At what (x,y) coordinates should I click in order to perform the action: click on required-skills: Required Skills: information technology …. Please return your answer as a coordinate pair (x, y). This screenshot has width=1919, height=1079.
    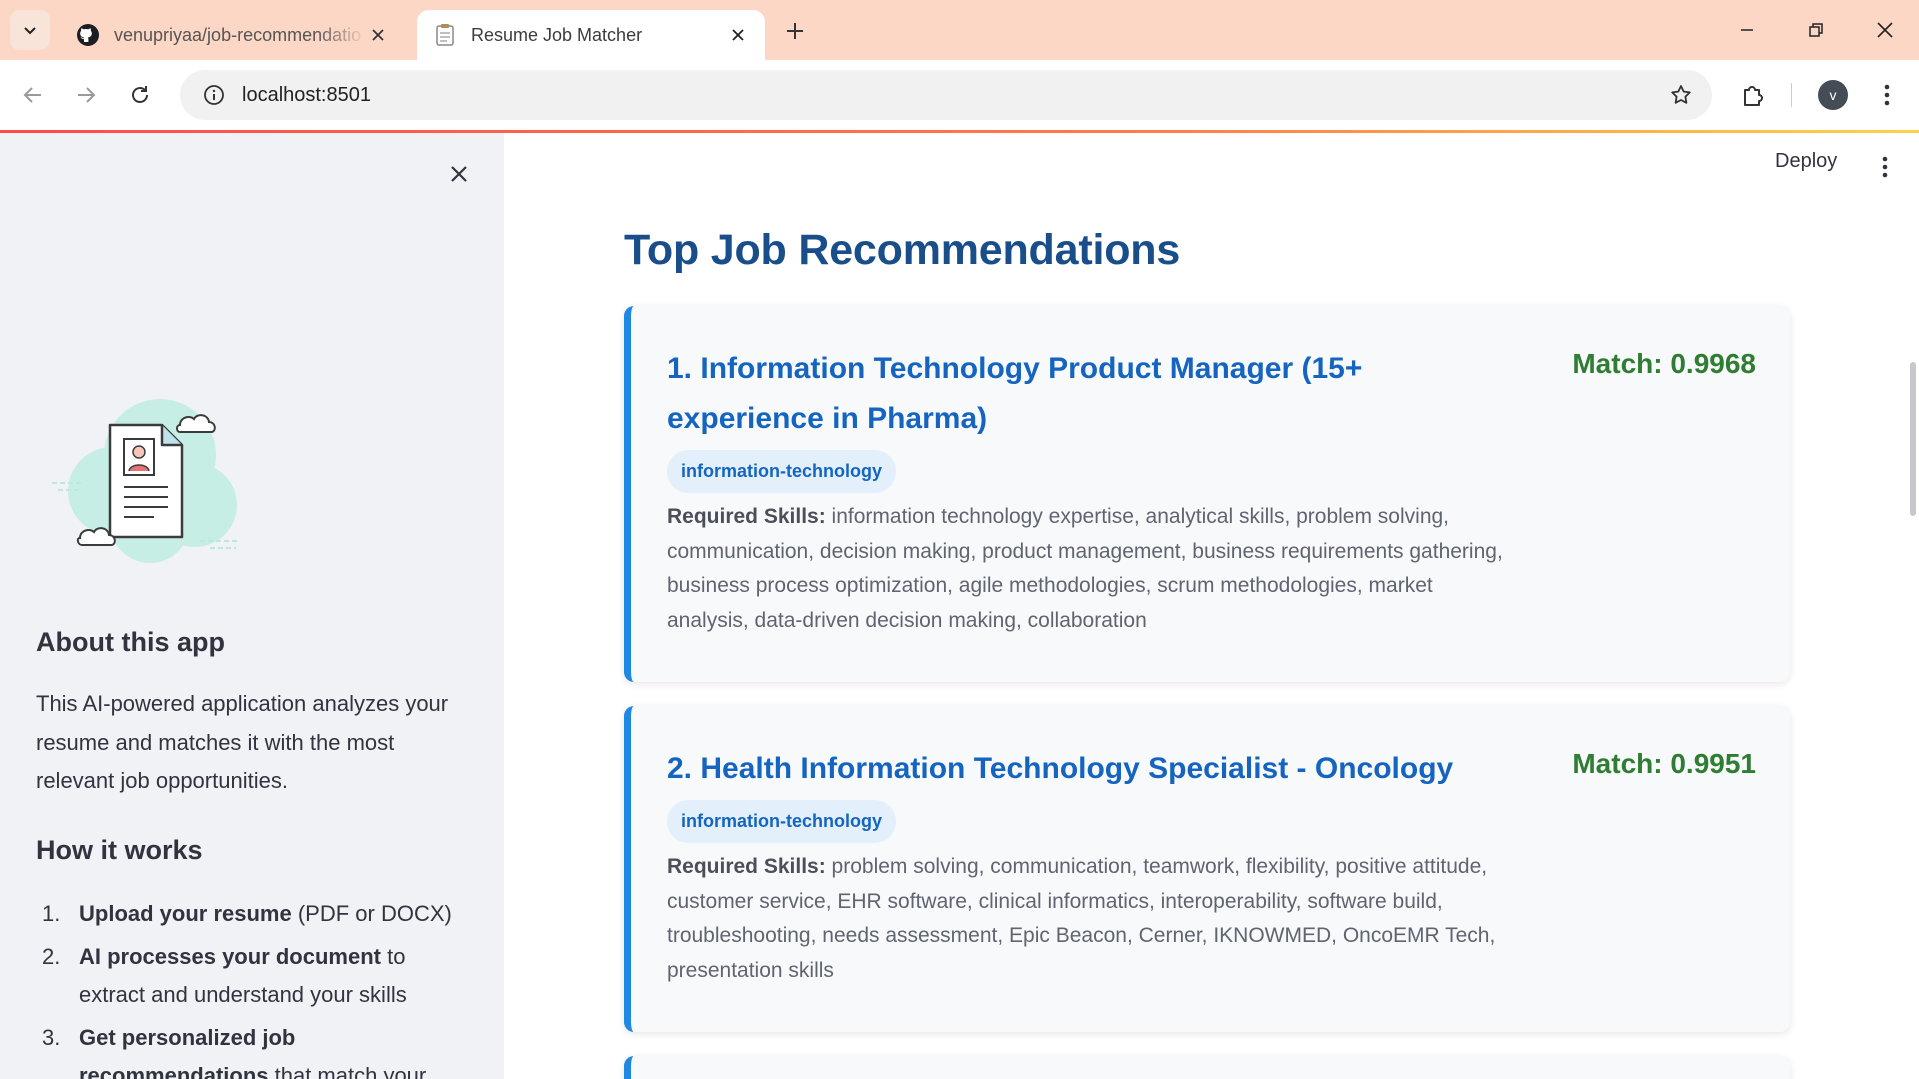
    Looking at the image, I should click on (1087, 569).